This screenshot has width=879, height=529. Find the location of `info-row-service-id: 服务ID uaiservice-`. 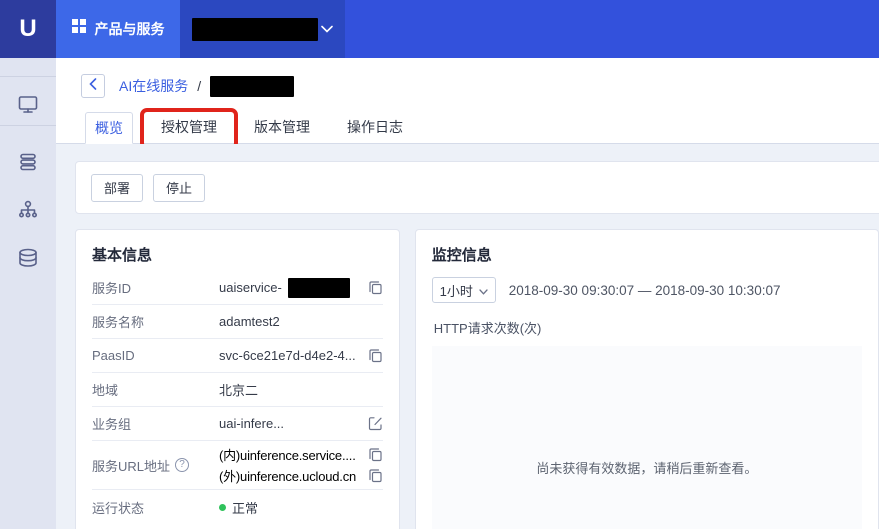

info-row-service-id: 服务ID uaiservice- is located at coordinates (237, 288).